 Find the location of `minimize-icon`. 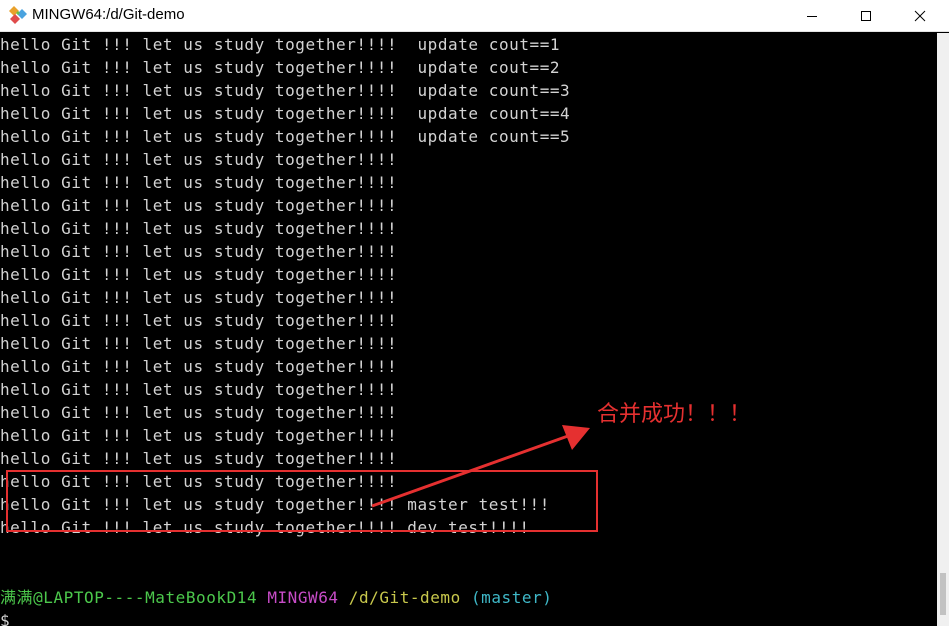

minimize-icon is located at coordinates (812, 16).